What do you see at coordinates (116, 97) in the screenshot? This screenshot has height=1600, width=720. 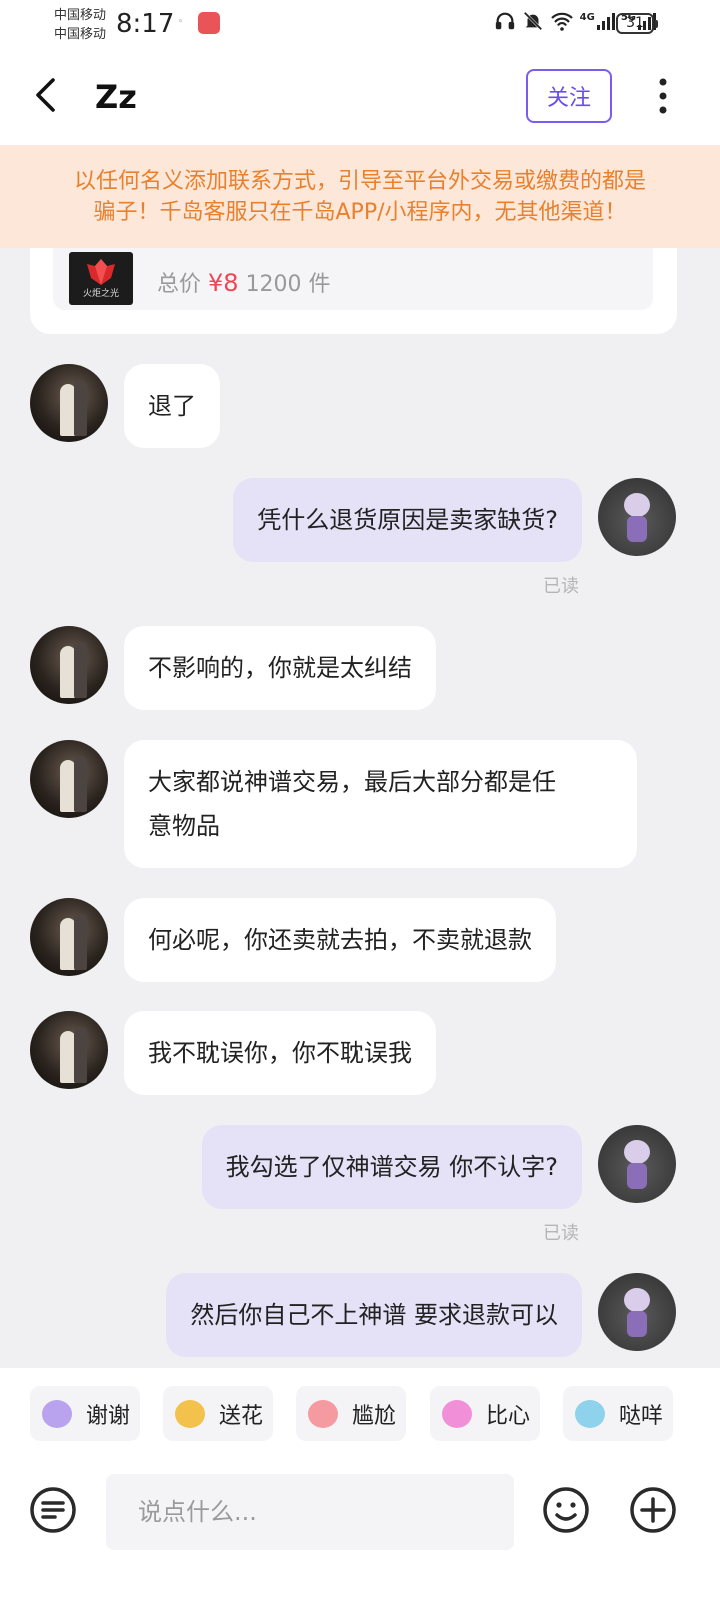 I see `page-title: Zz` at bounding box center [116, 97].